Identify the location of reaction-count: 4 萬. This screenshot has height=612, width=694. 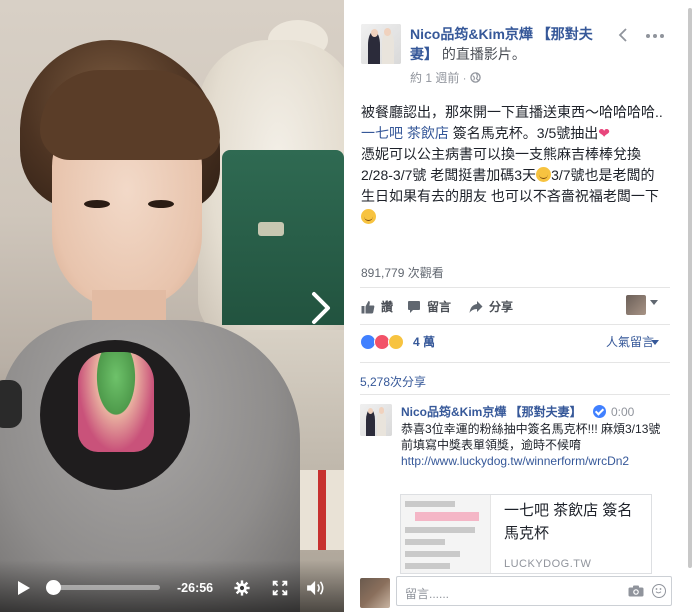
(424, 342).